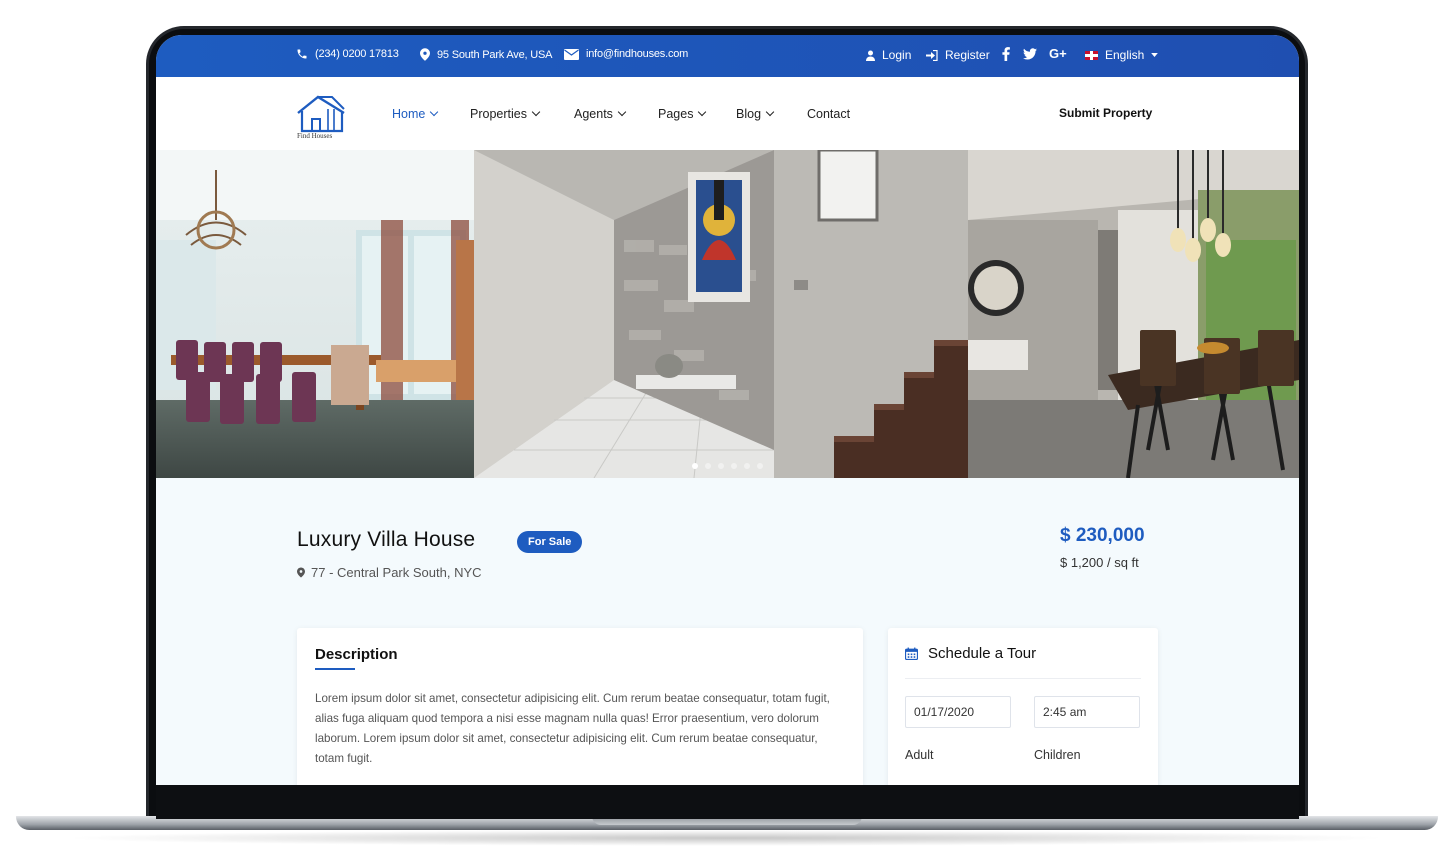  I want to click on login-label: Login, so click(897, 55).